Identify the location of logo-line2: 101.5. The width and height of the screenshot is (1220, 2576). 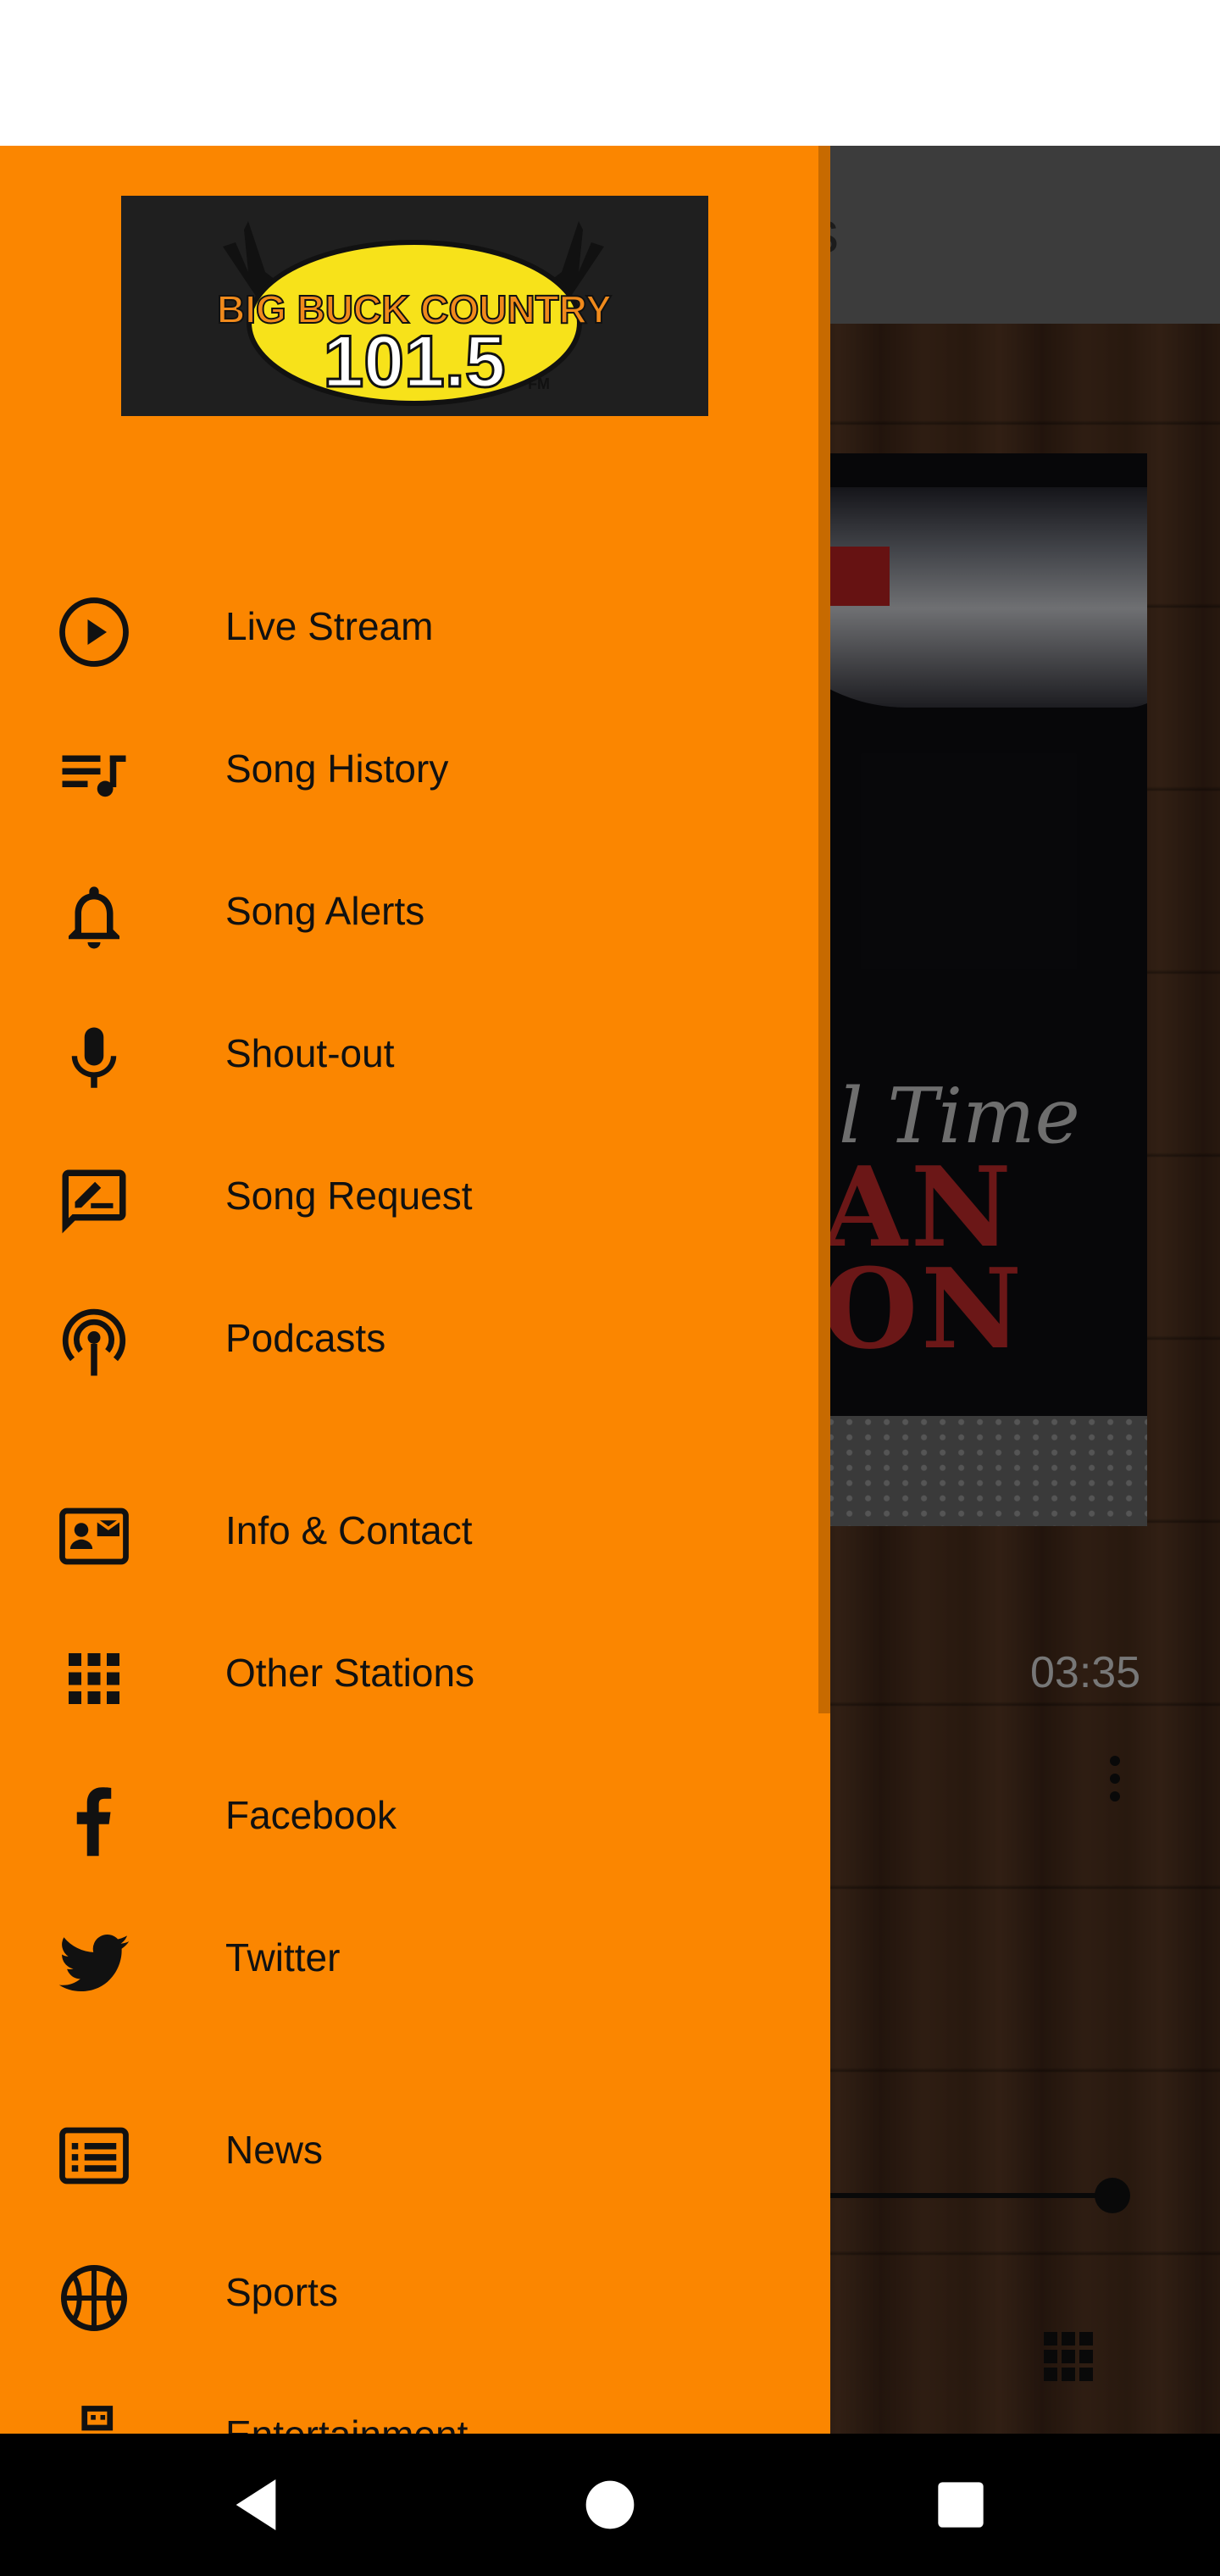
(414, 361).